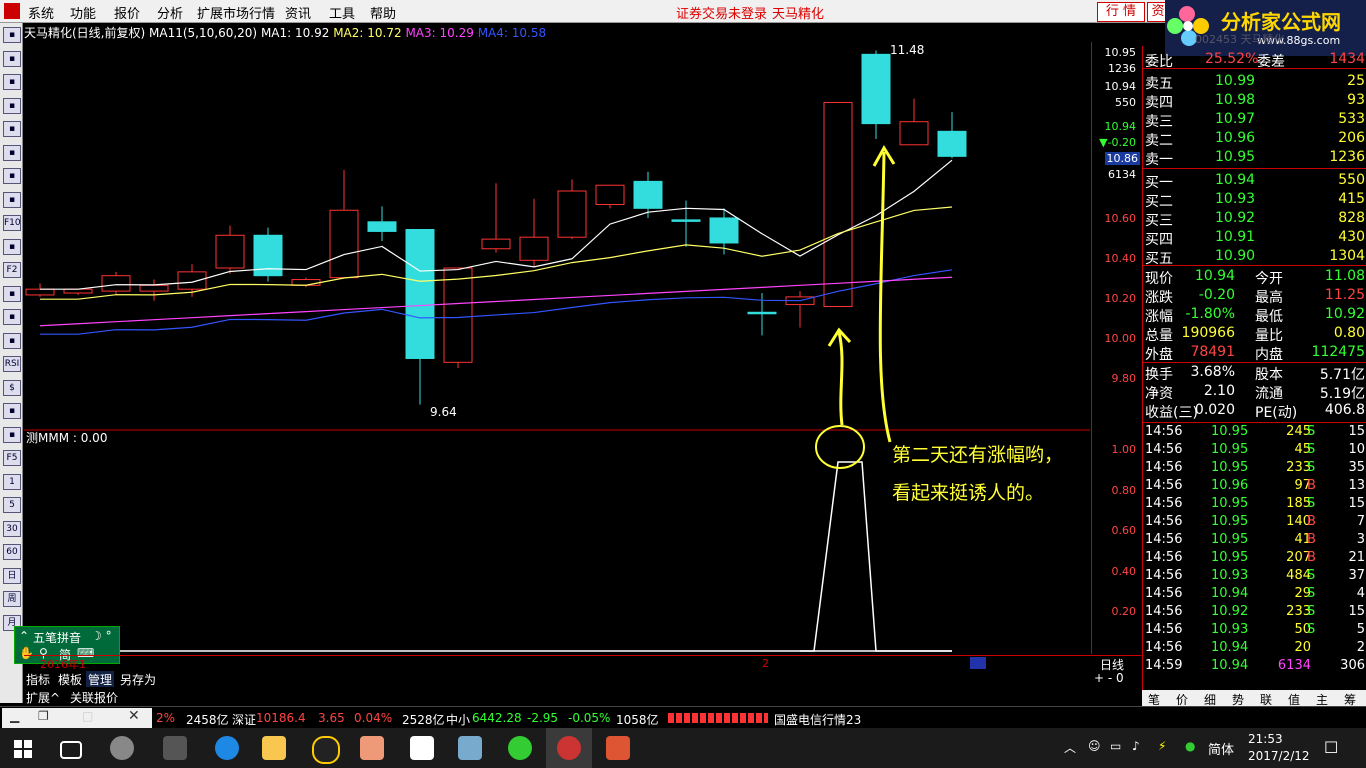 This screenshot has height=768, width=1366. Describe the element at coordinates (127, 12) in the screenshot. I see `menu-quote: 报价` at that location.